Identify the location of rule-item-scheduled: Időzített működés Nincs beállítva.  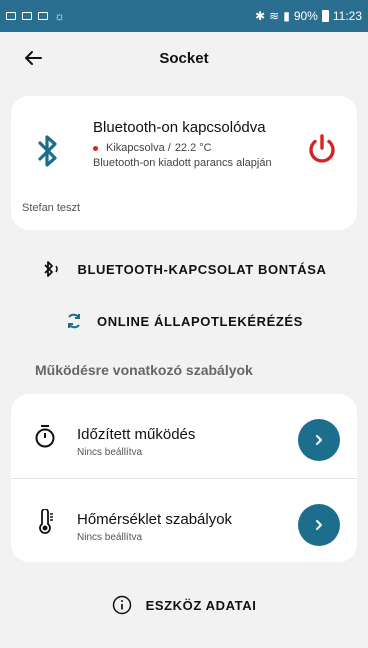
(184, 436).